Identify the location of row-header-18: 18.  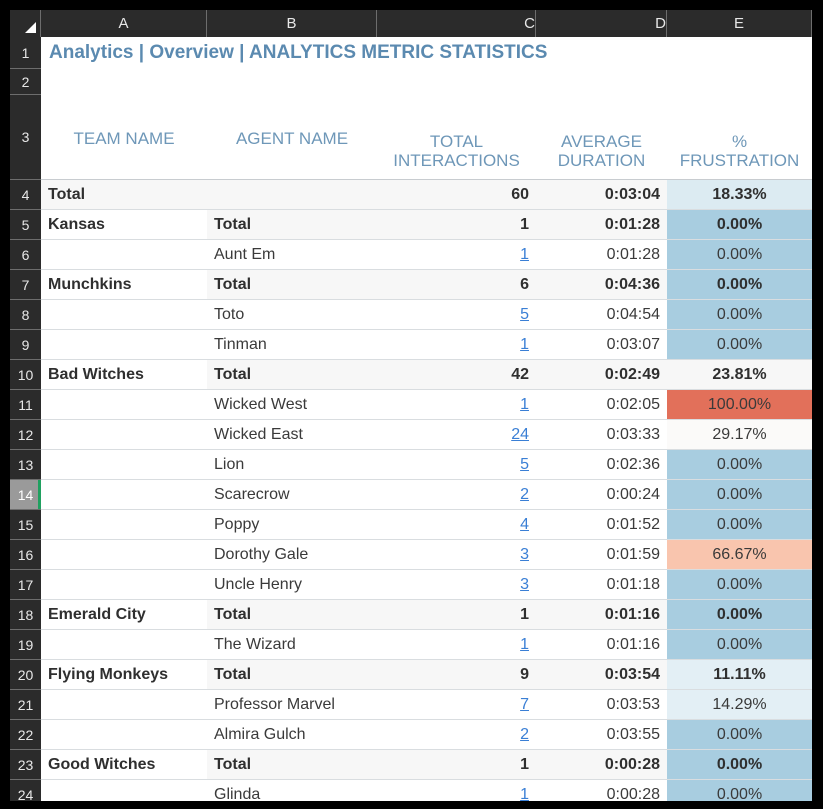
(25, 615).